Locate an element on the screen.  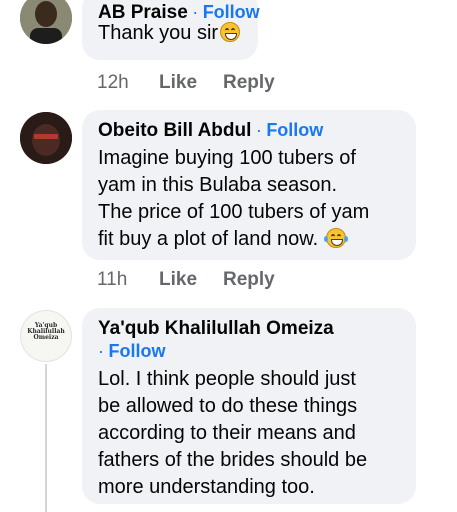
comment-actions: 11h Like Reply is located at coordinates (186, 280).